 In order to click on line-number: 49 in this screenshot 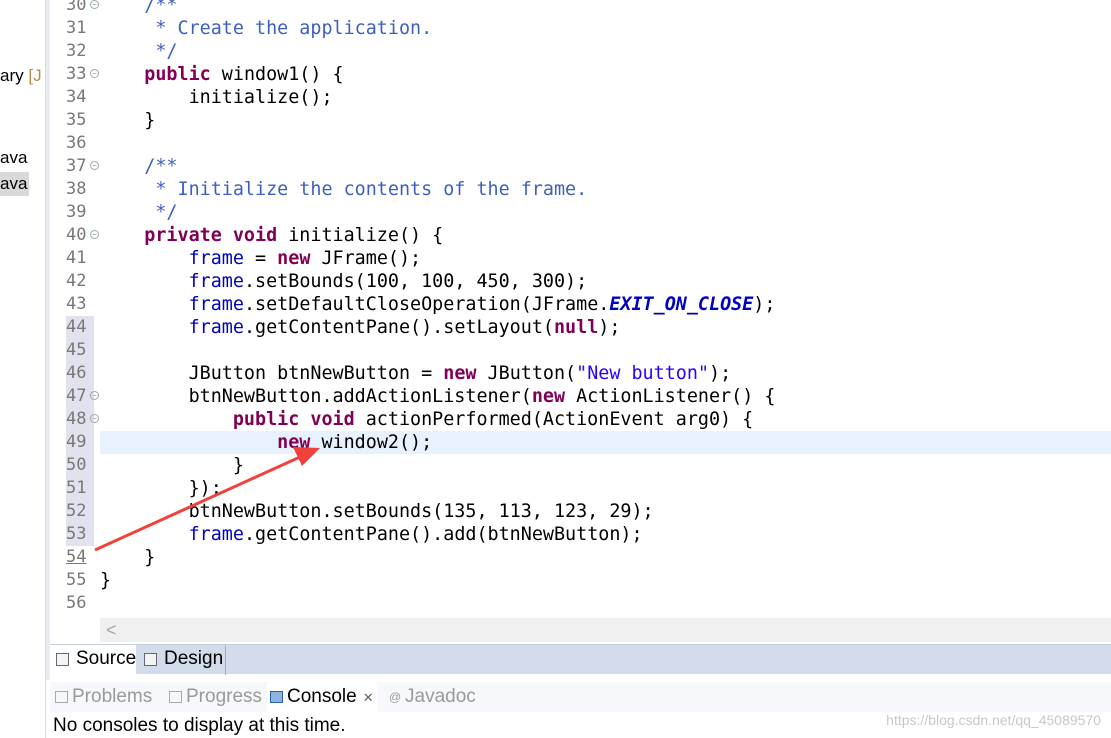, I will do `click(76, 442)`.